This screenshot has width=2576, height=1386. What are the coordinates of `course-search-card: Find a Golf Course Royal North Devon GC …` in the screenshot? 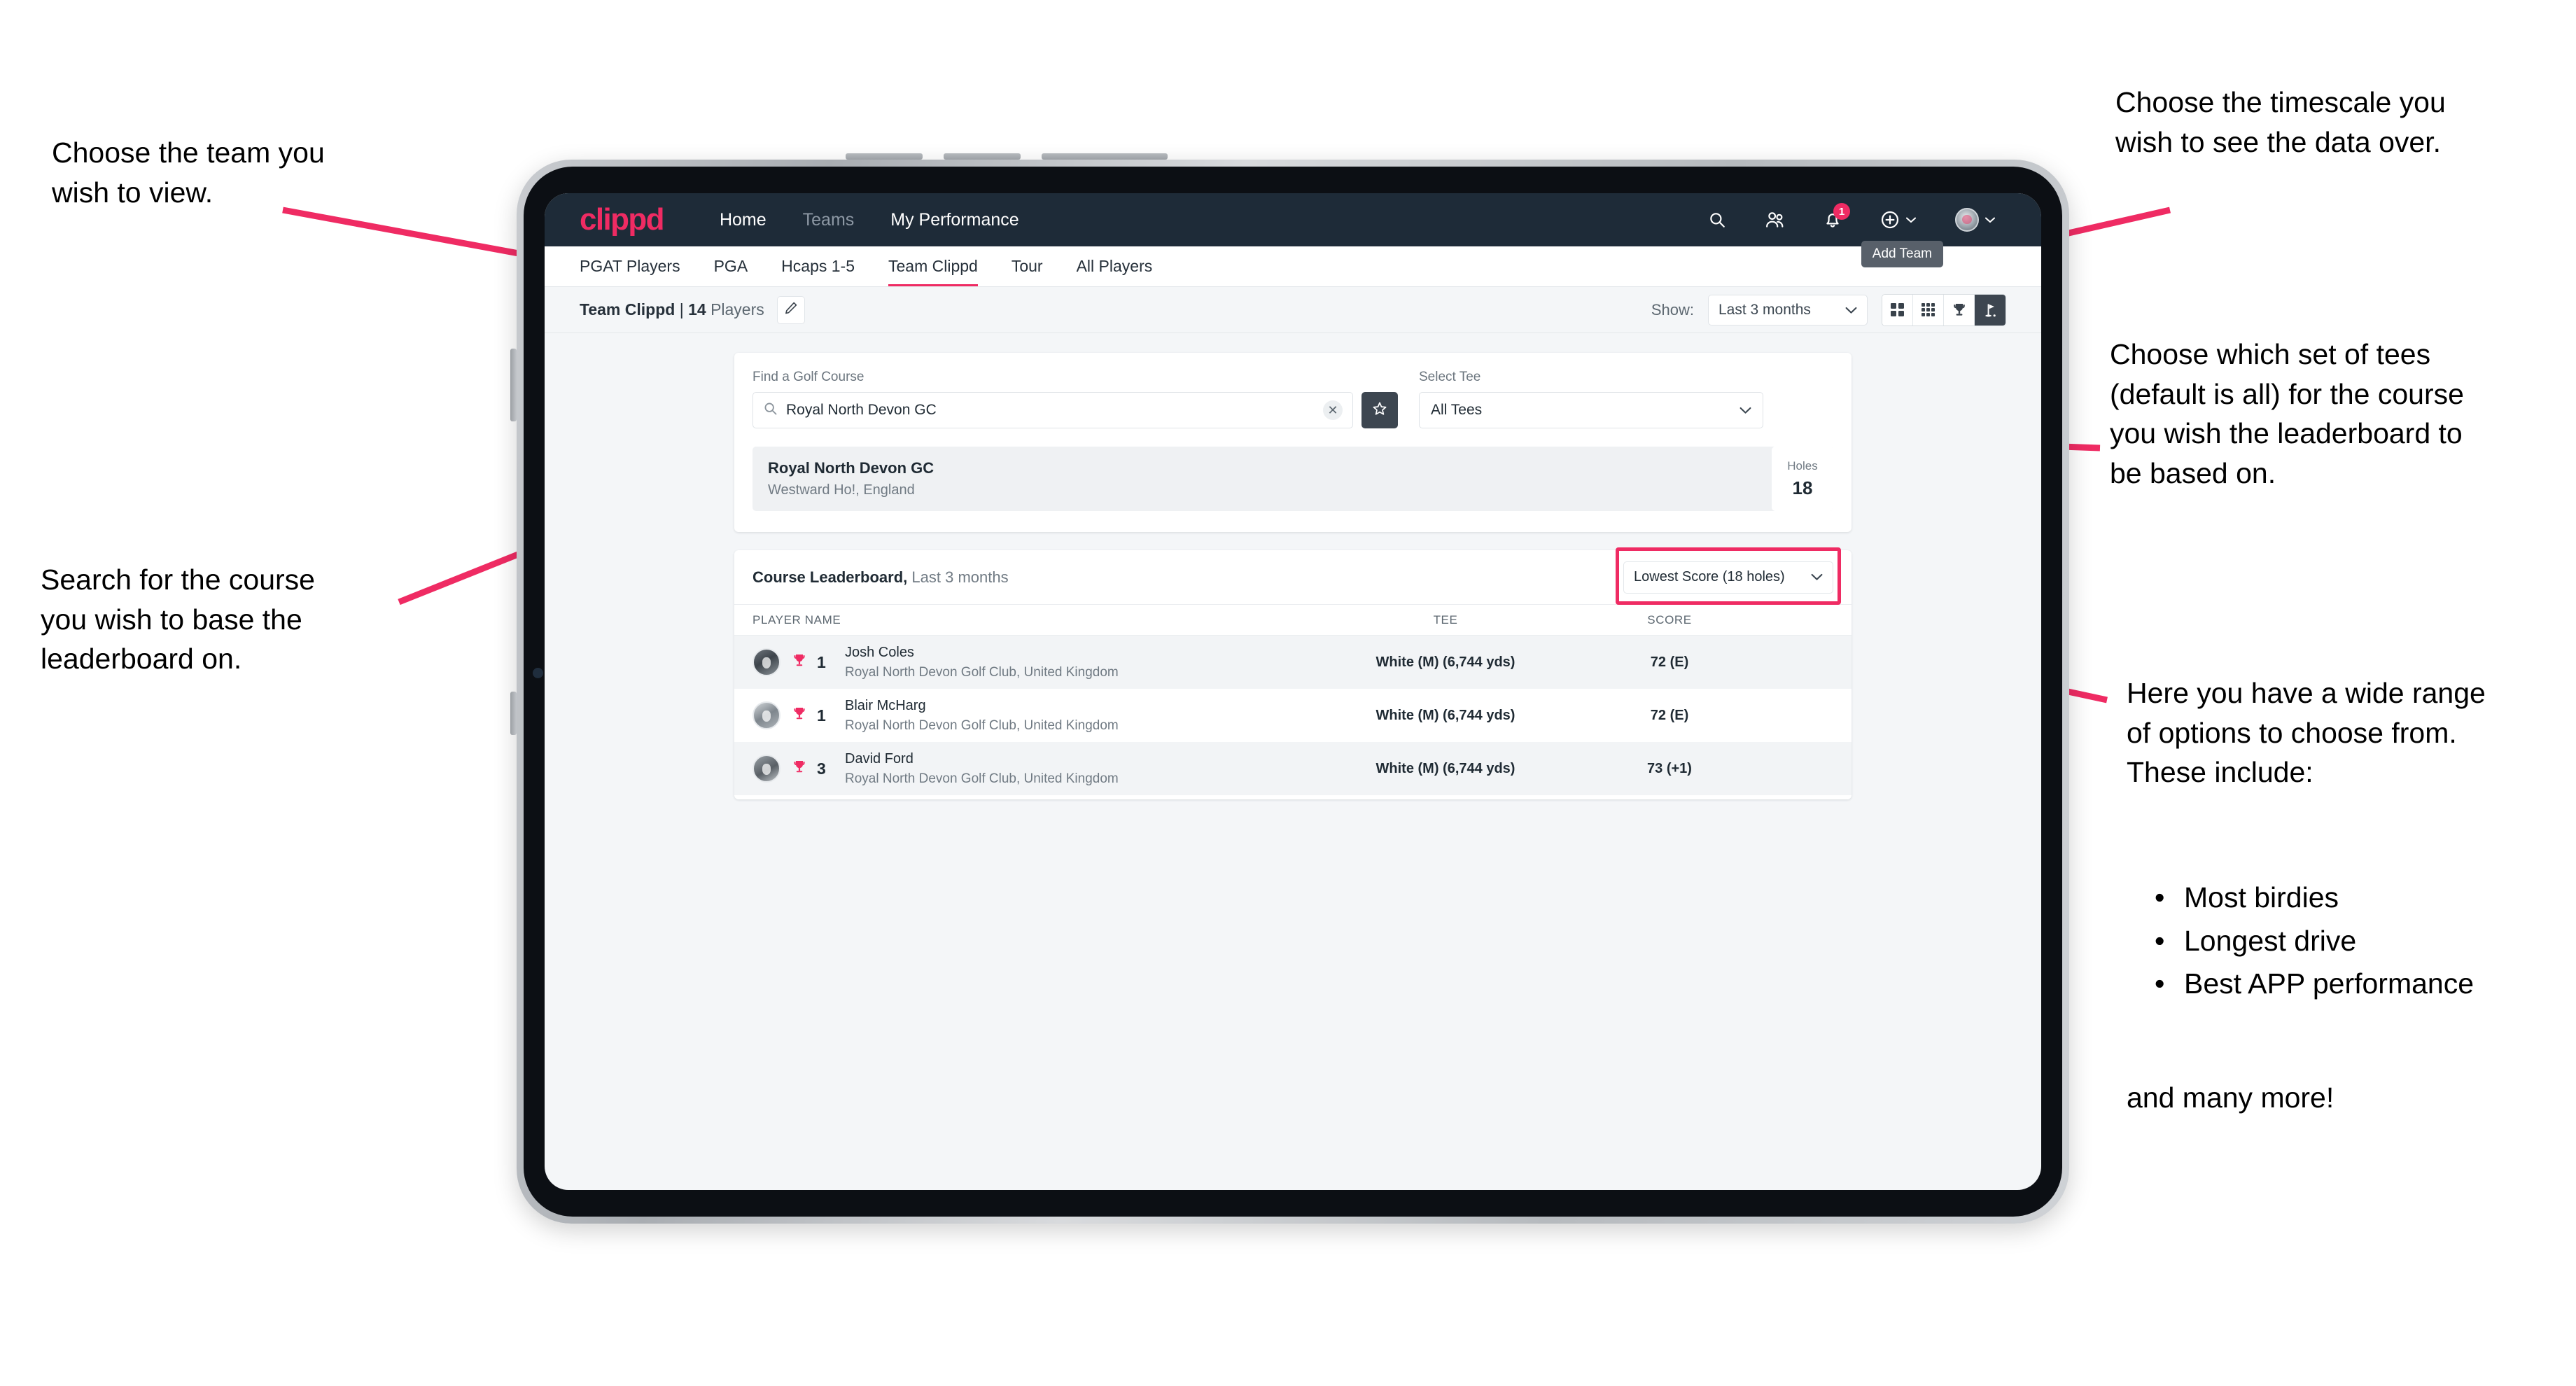 It's located at (1292, 442).